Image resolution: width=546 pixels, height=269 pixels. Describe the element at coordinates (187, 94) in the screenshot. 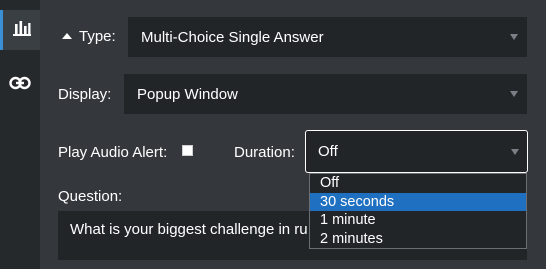

I see `display-select-value: Popup Window` at that location.